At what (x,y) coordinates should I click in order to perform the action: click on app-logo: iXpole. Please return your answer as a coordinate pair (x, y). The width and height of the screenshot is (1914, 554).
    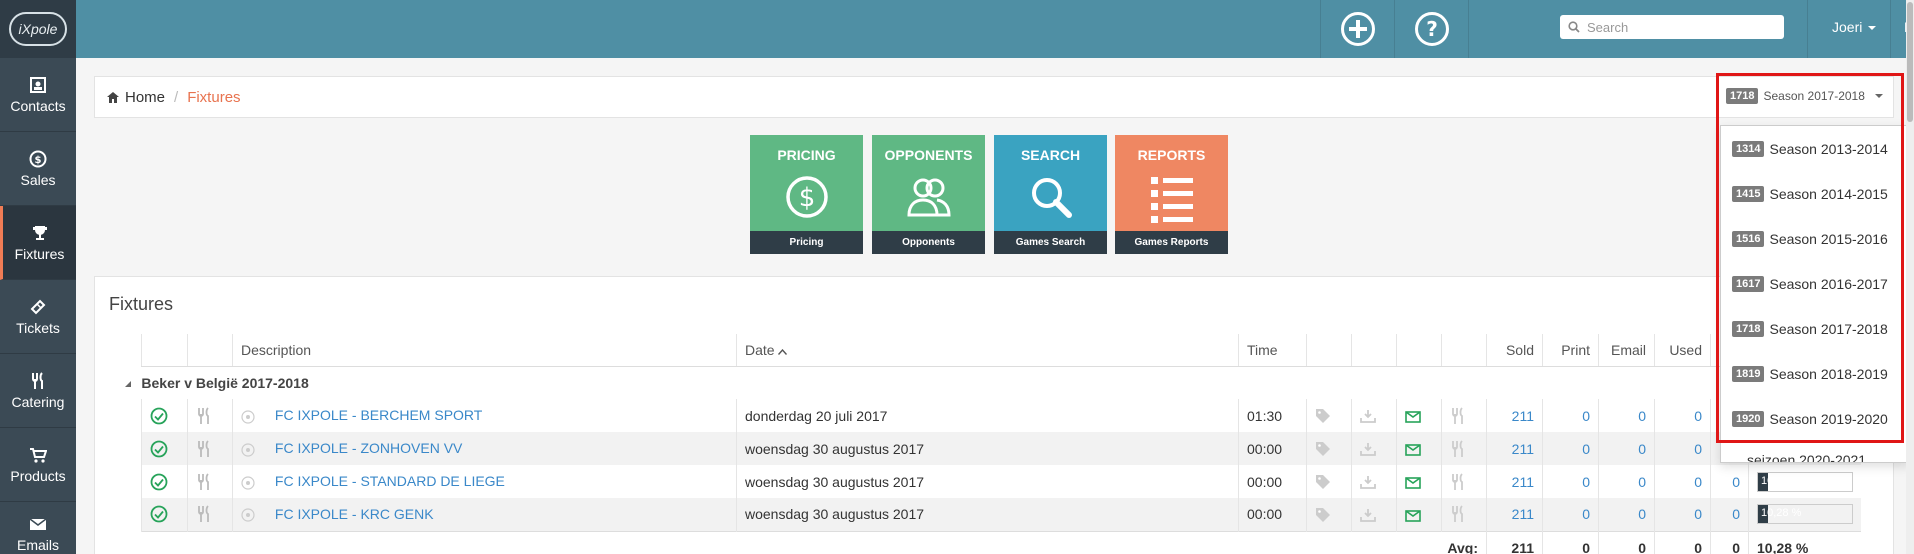
    Looking at the image, I should click on (38, 29).